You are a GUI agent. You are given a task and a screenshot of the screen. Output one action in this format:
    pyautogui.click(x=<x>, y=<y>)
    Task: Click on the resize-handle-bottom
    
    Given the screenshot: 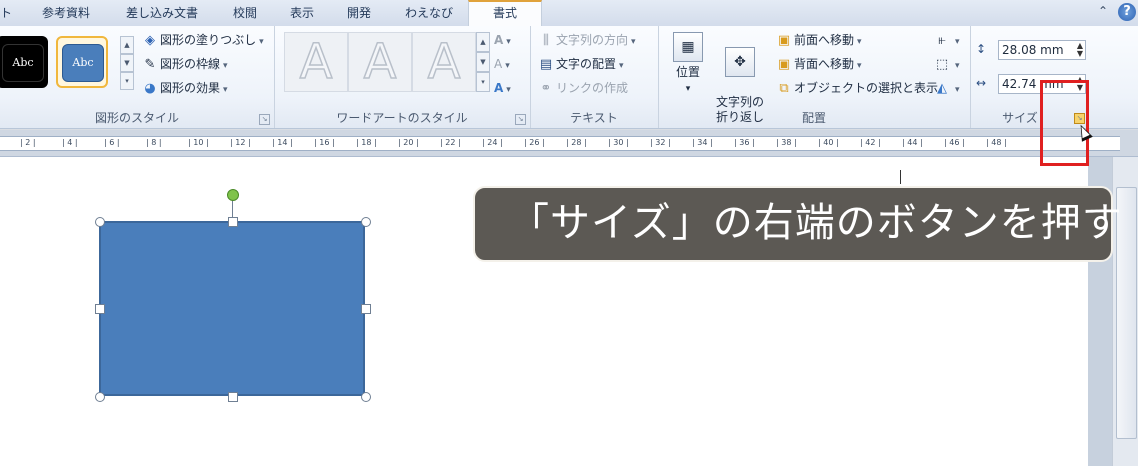 What is the action you would take?
    pyautogui.click(x=233, y=397)
    